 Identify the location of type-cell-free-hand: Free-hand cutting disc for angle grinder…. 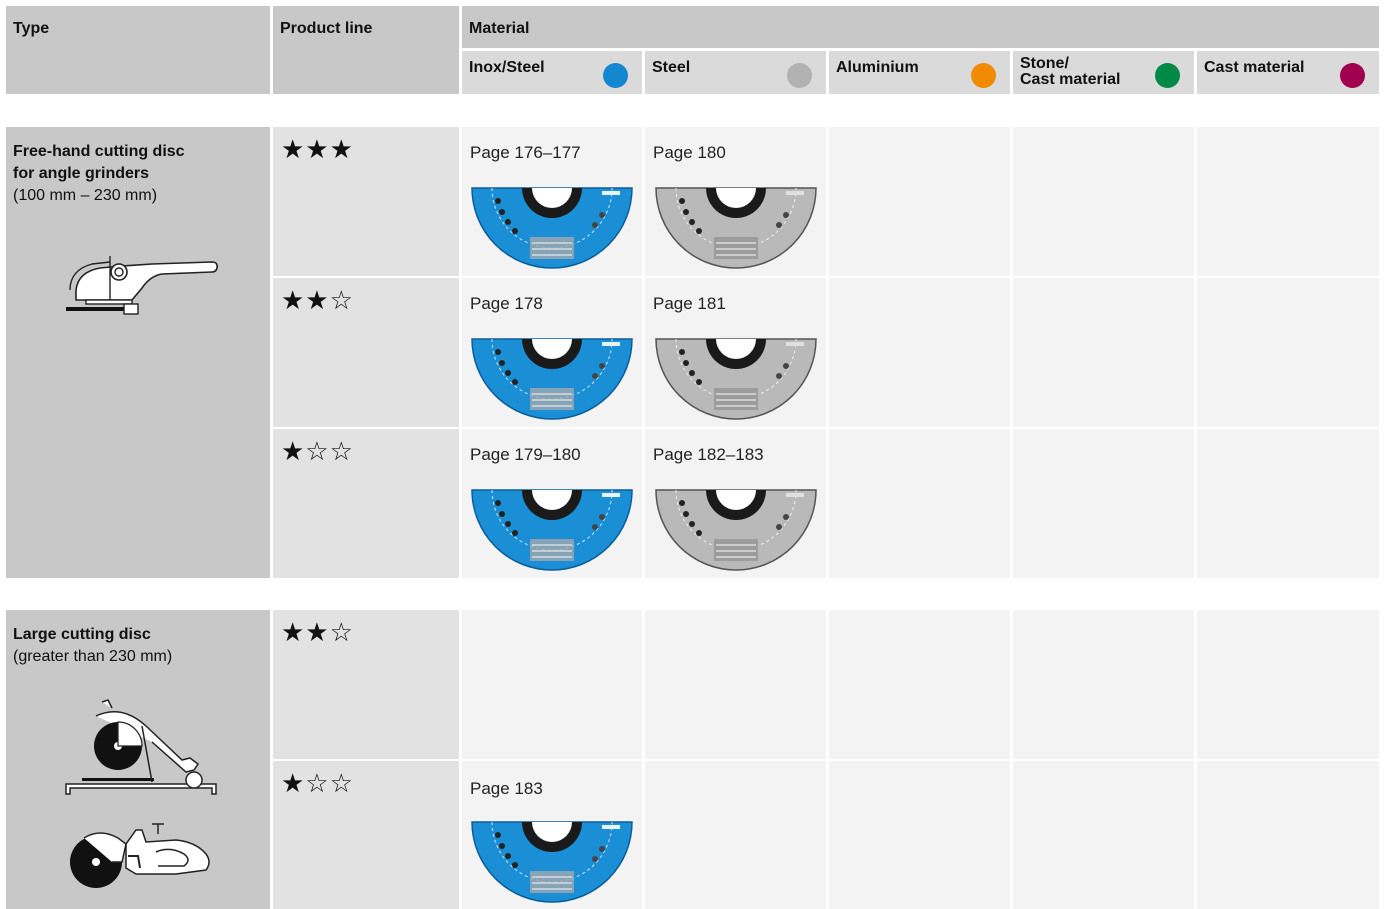
(138, 352).